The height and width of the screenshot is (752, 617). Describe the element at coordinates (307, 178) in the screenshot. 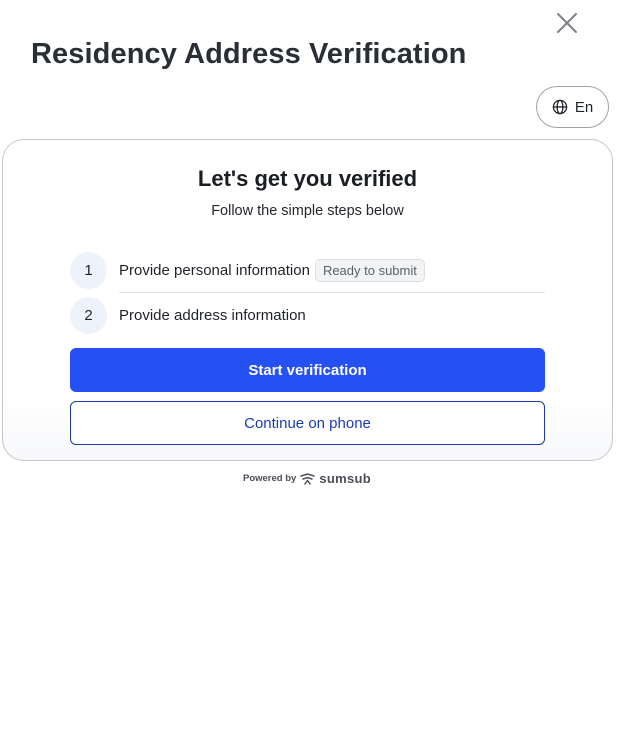

I see `card-title: Let's get you verified` at that location.